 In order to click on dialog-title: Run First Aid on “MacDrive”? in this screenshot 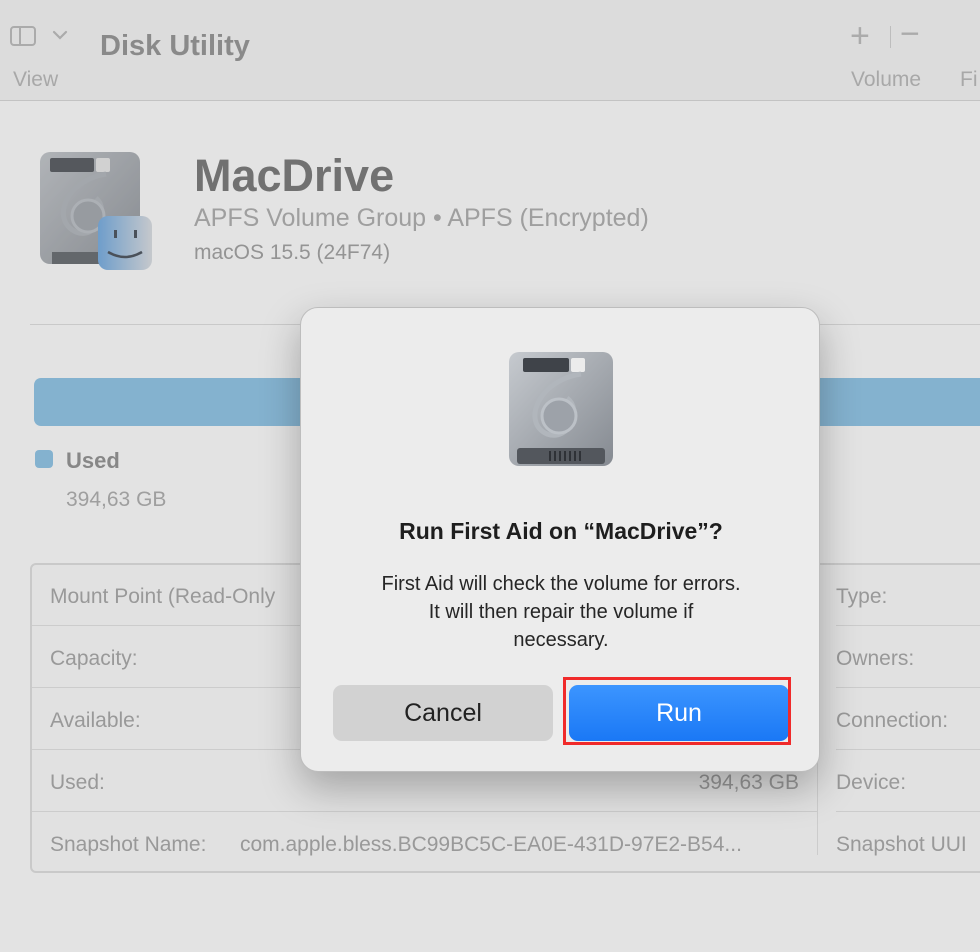, I will do `click(561, 531)`.